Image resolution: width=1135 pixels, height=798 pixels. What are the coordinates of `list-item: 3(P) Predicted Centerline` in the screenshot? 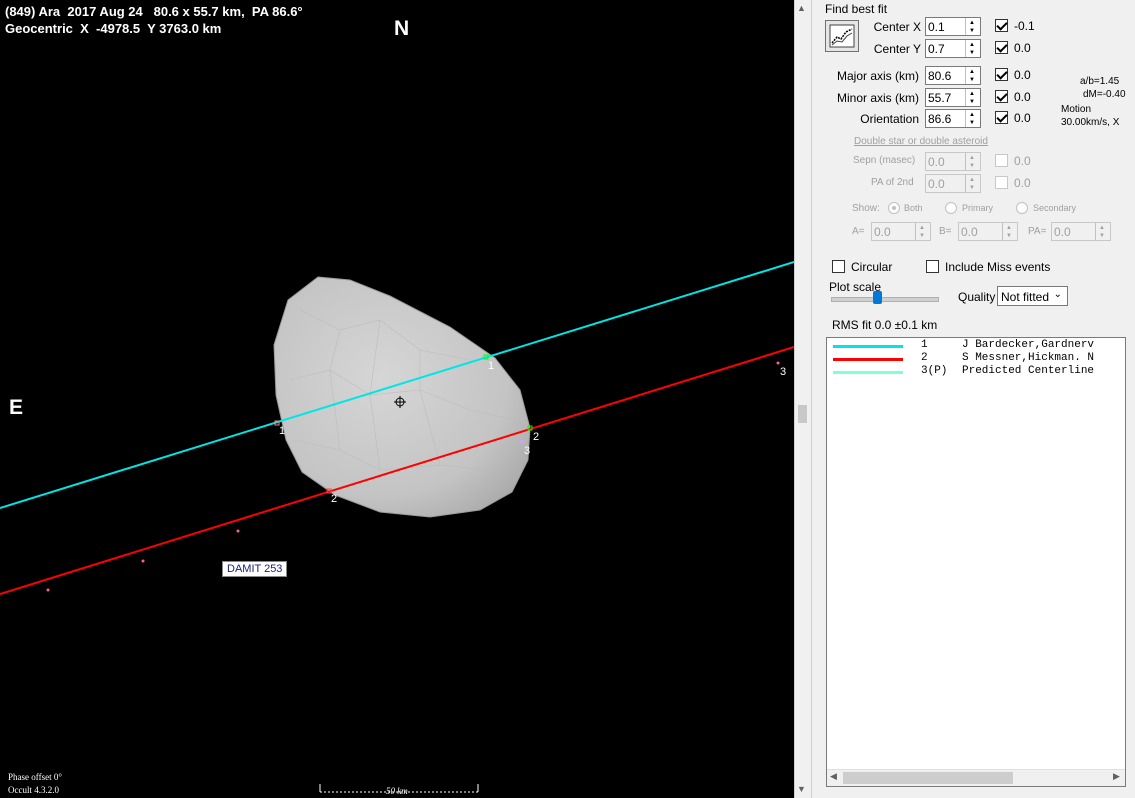 It's located at (961, 371).